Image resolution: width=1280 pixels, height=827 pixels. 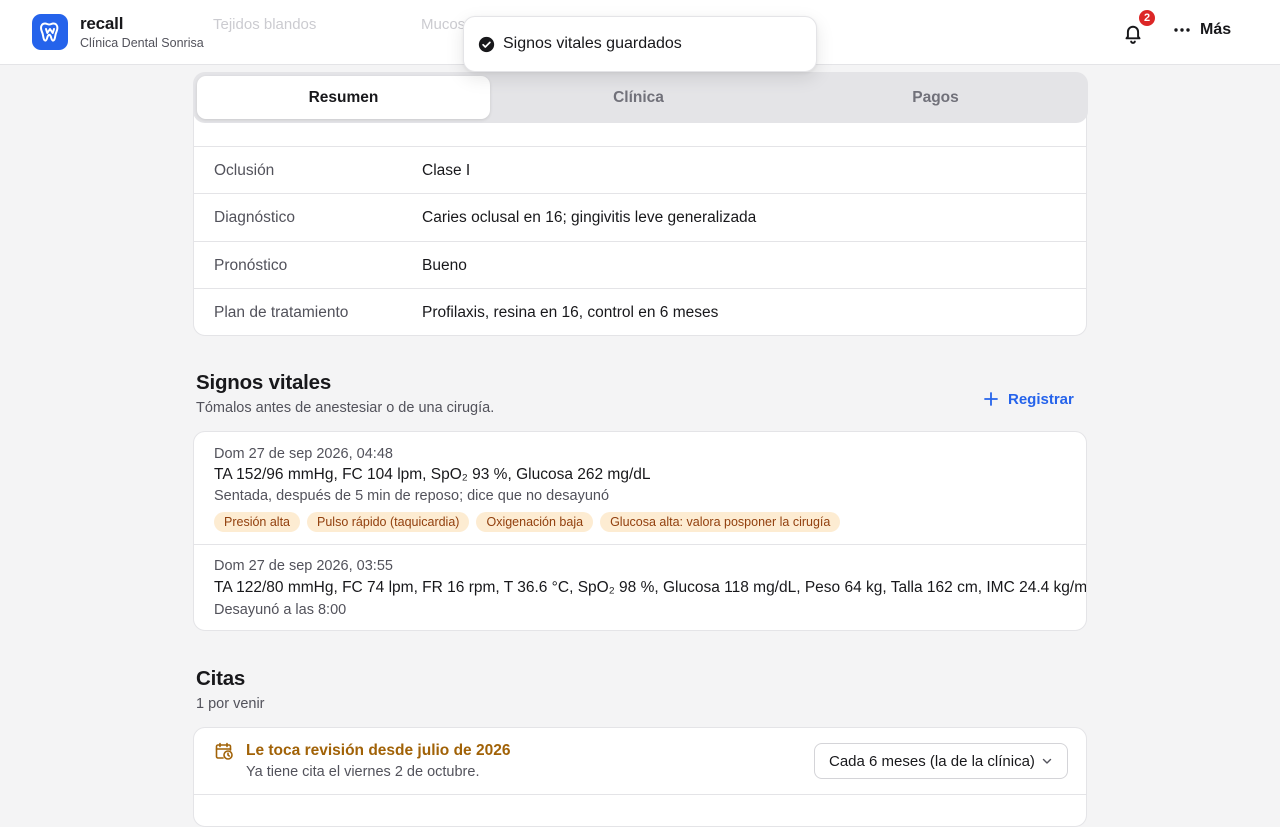 I want to click on alert-badge-high-pressure: Presión alta, so click(x=257, y=522).